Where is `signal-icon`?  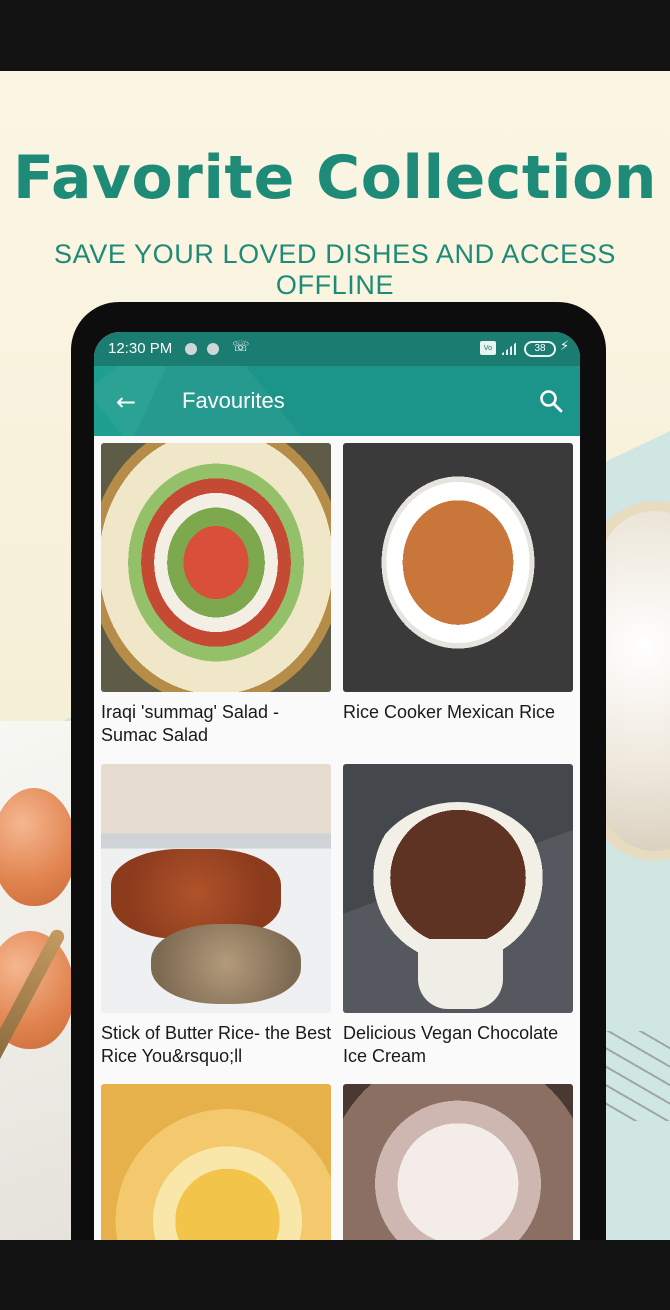
signal-icon is located at coordinates (509, 348).